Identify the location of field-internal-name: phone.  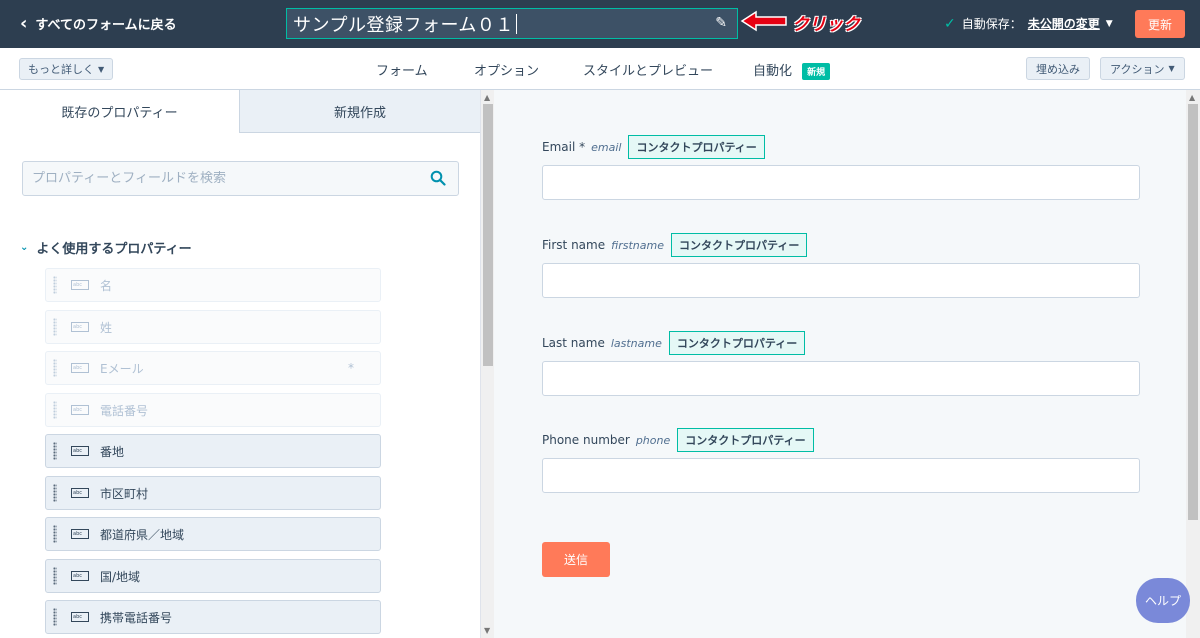
(653, 440).